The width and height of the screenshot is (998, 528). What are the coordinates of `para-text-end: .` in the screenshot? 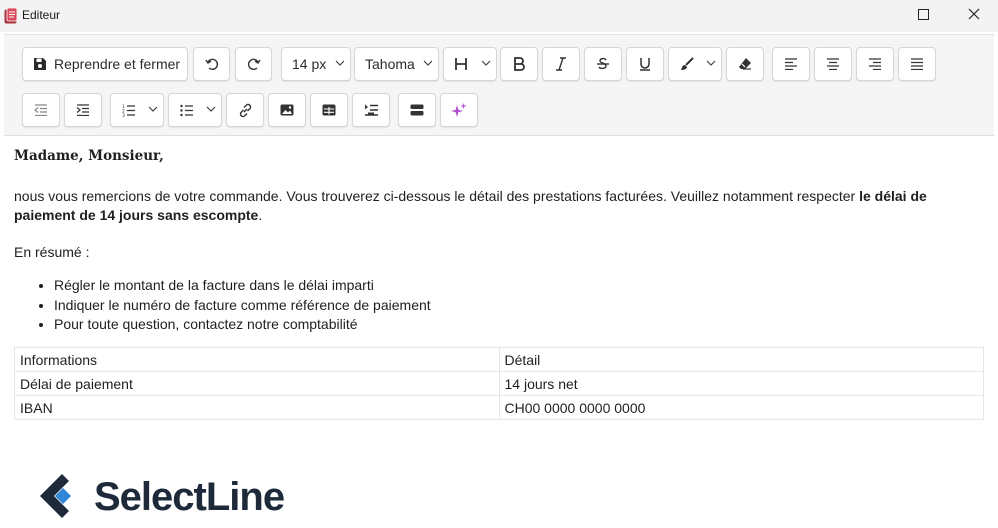 It's located at (260, 215).